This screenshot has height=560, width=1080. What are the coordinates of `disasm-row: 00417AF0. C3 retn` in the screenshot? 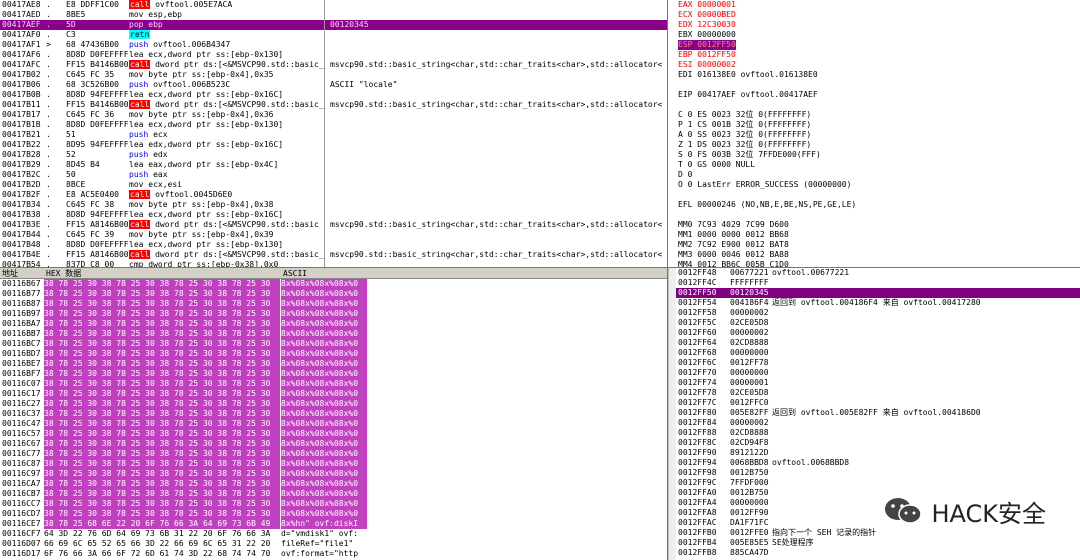 It's located at (333, 35).